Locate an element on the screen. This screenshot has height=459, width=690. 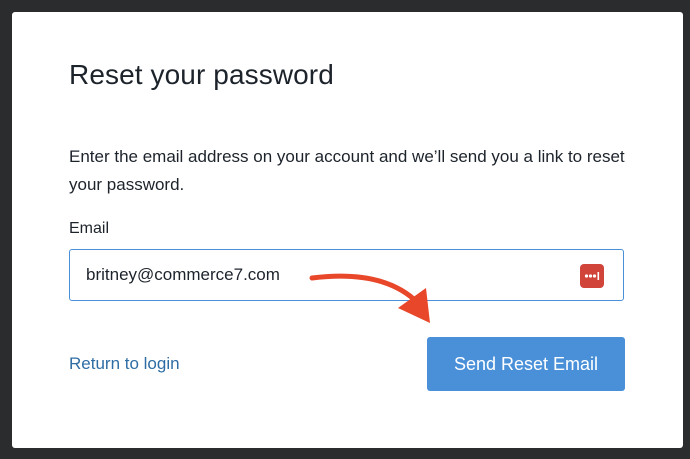
email-field is located at coordinates (346, 275).